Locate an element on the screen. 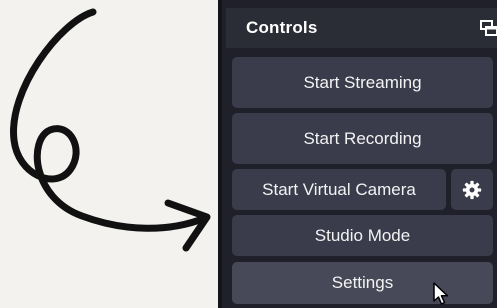 Image resolution: width=497 pixels, height=308 pixels. gear-icon is located at coordinates (472, 189).